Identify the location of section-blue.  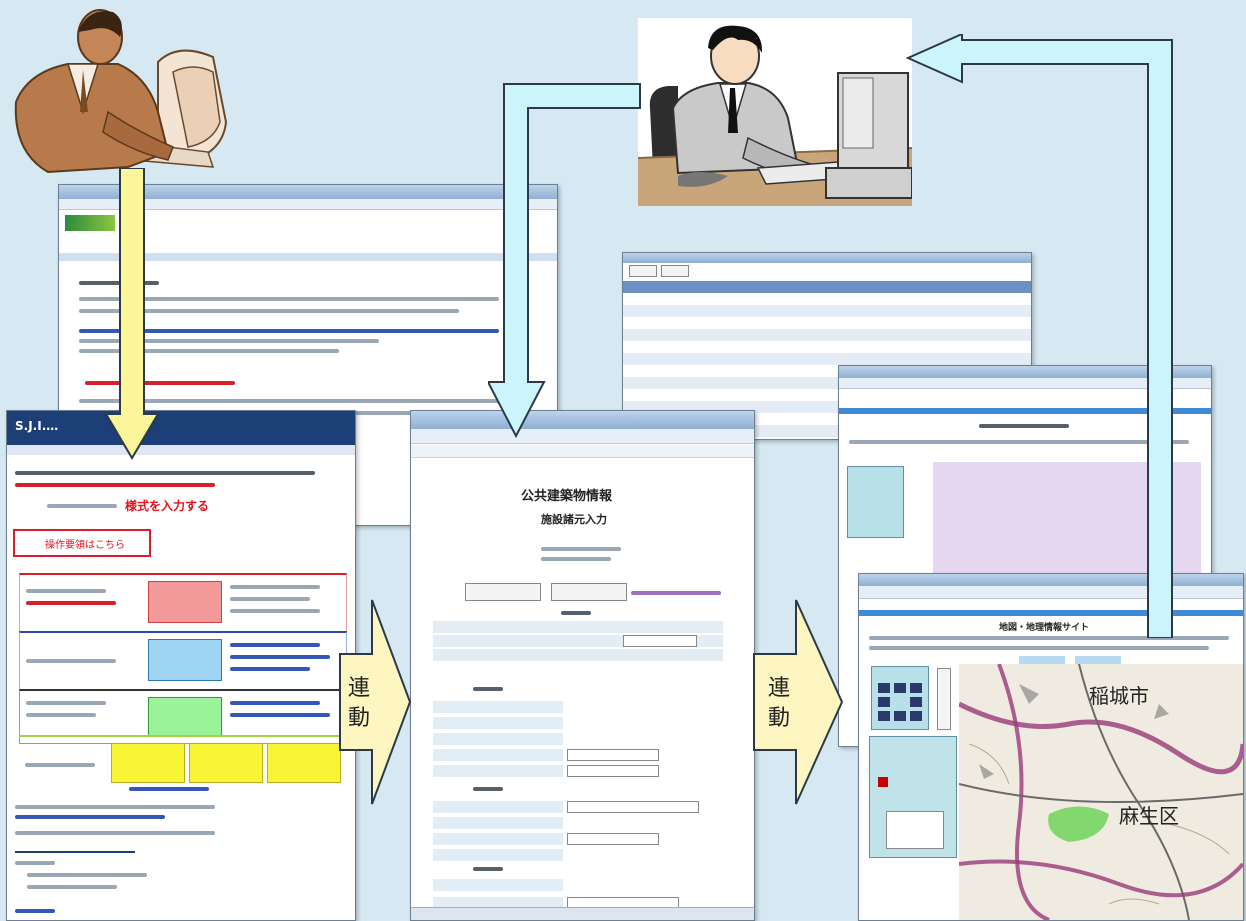
(183, 660).